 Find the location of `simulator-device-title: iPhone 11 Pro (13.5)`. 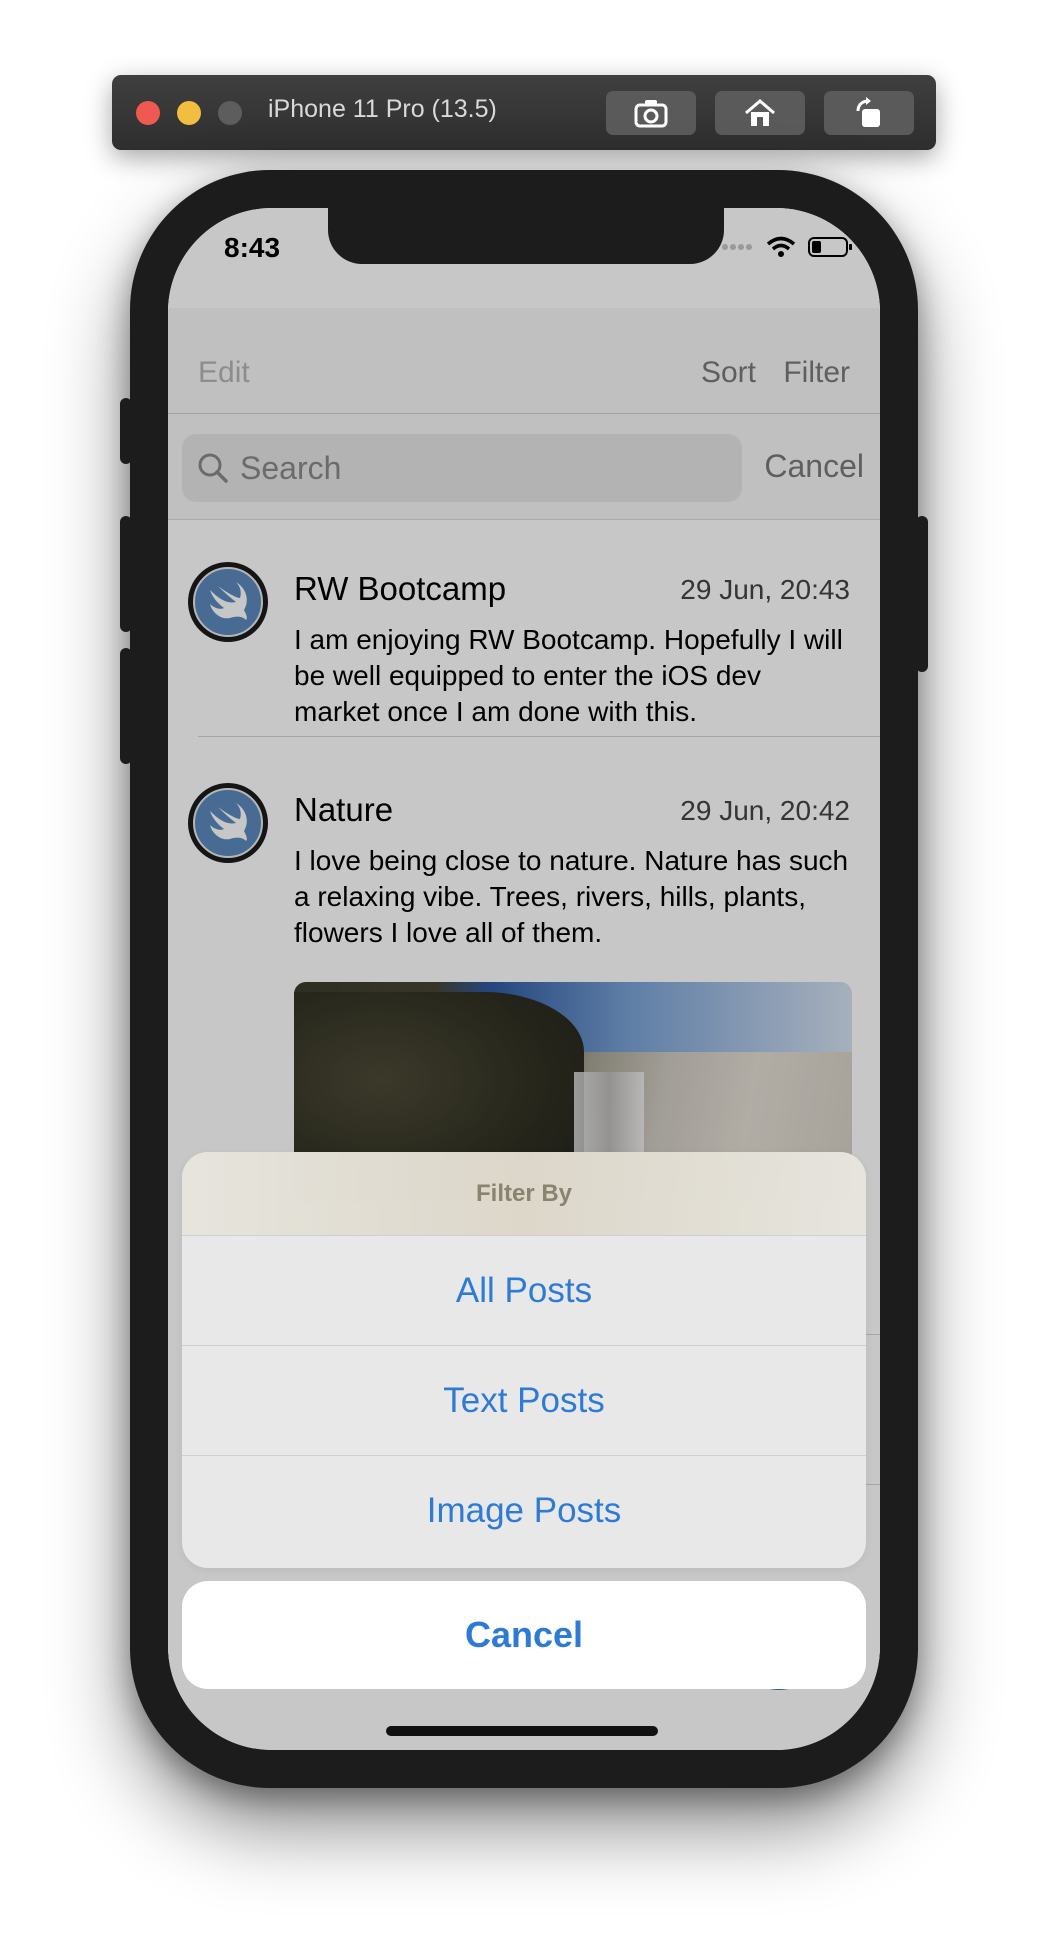

simulator-device-title: iPhone 11 Pro (13.5) is located at coordinates (382, 109).